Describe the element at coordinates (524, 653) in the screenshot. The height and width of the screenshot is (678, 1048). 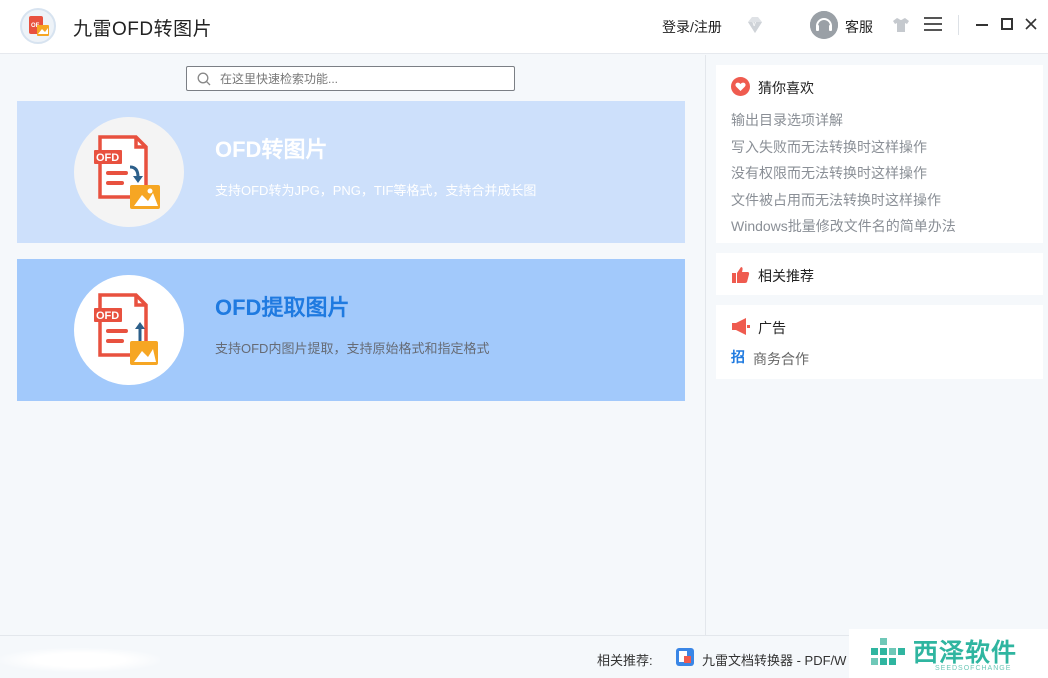
I see `footer-bar: 相关推荐: 九雷文档转换器 - PDF/W 西泽软件 SEEDSOFCHANGE` at that location.